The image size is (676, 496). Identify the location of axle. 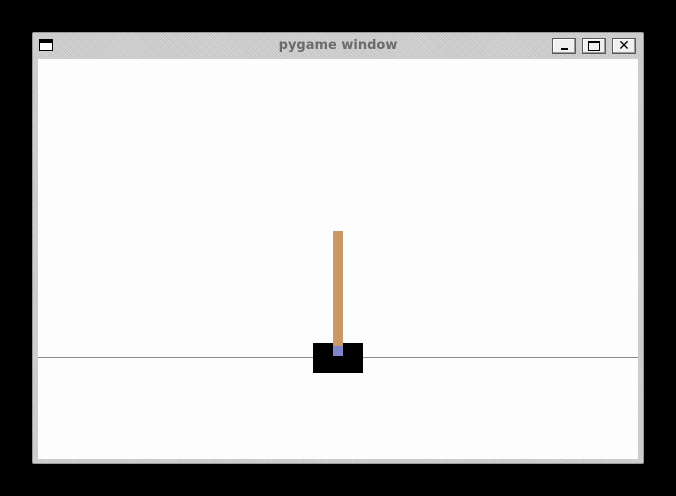
(338, 351).